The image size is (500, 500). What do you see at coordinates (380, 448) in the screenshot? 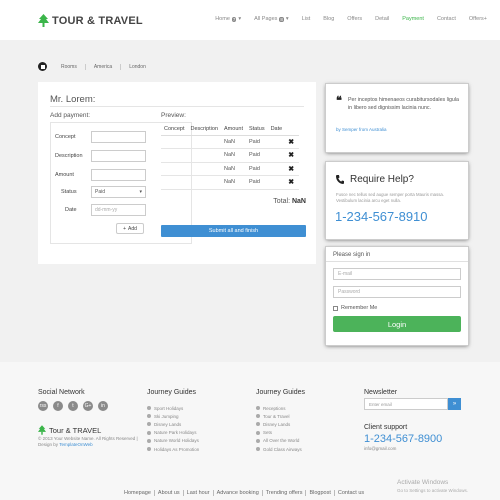
I see `support-email: info@gmail.com` at bounding box center [380, 448].